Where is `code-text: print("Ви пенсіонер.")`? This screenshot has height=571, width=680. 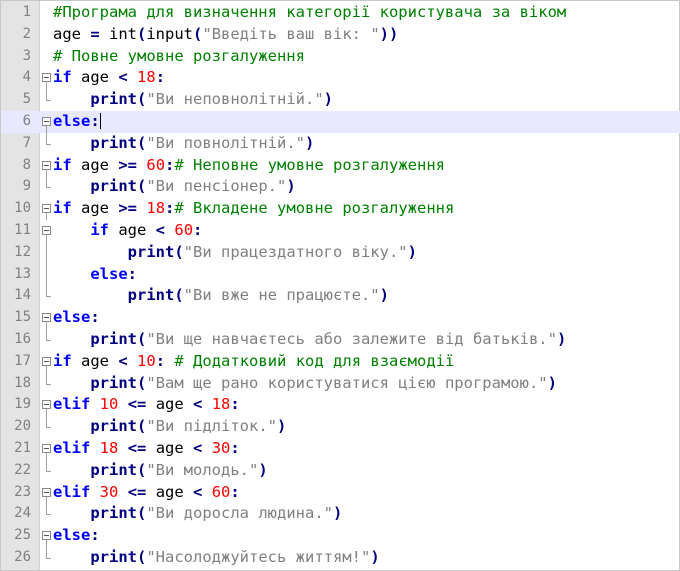
code-text: print("Ви пенсіонер.") is located at coordinates (174, 187).